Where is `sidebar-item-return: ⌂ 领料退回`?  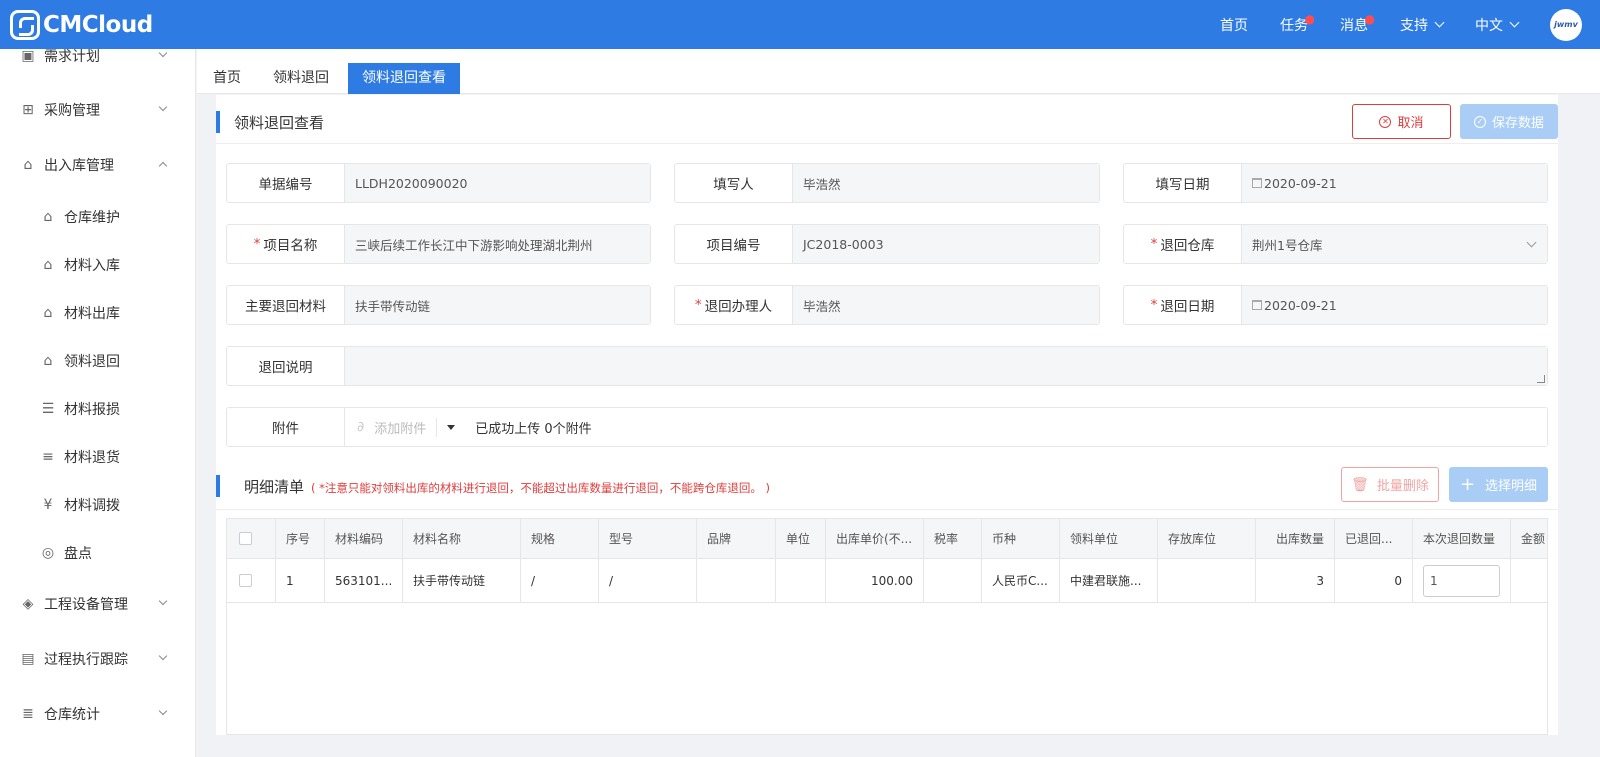
sidebar-item-return: ⌂ 领料退回 is located at coordinates (97, 361).